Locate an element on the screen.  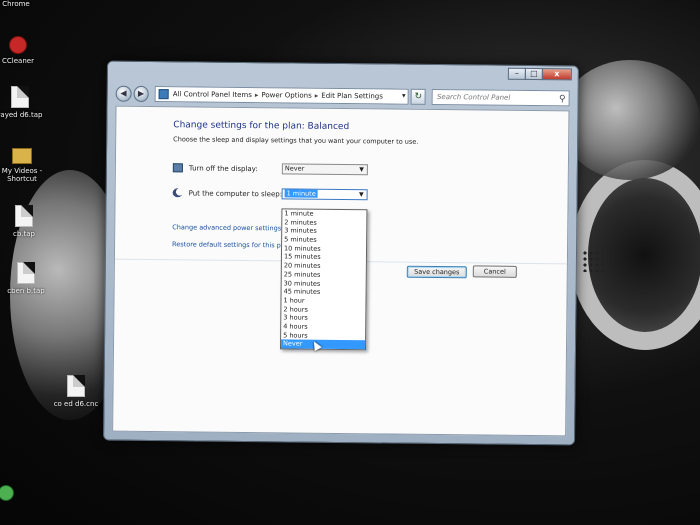
cnc-file-label: co ed d6.cnc is located at coordinates (76, 404).